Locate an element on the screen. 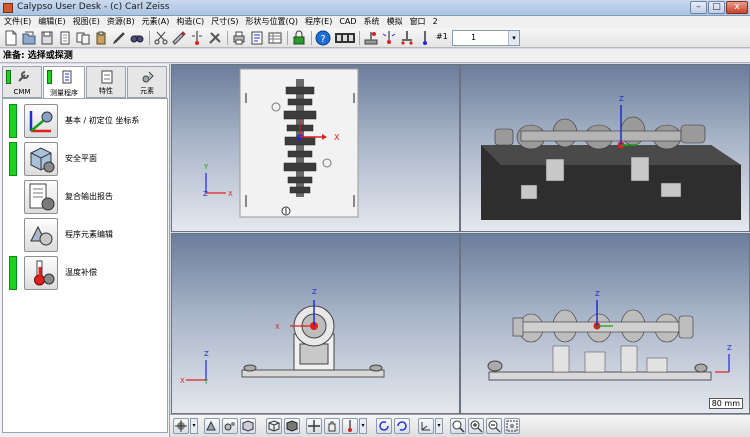 The width and height of the screenshot is (750, 437). lock-icon is located at coordinates (299, 38).